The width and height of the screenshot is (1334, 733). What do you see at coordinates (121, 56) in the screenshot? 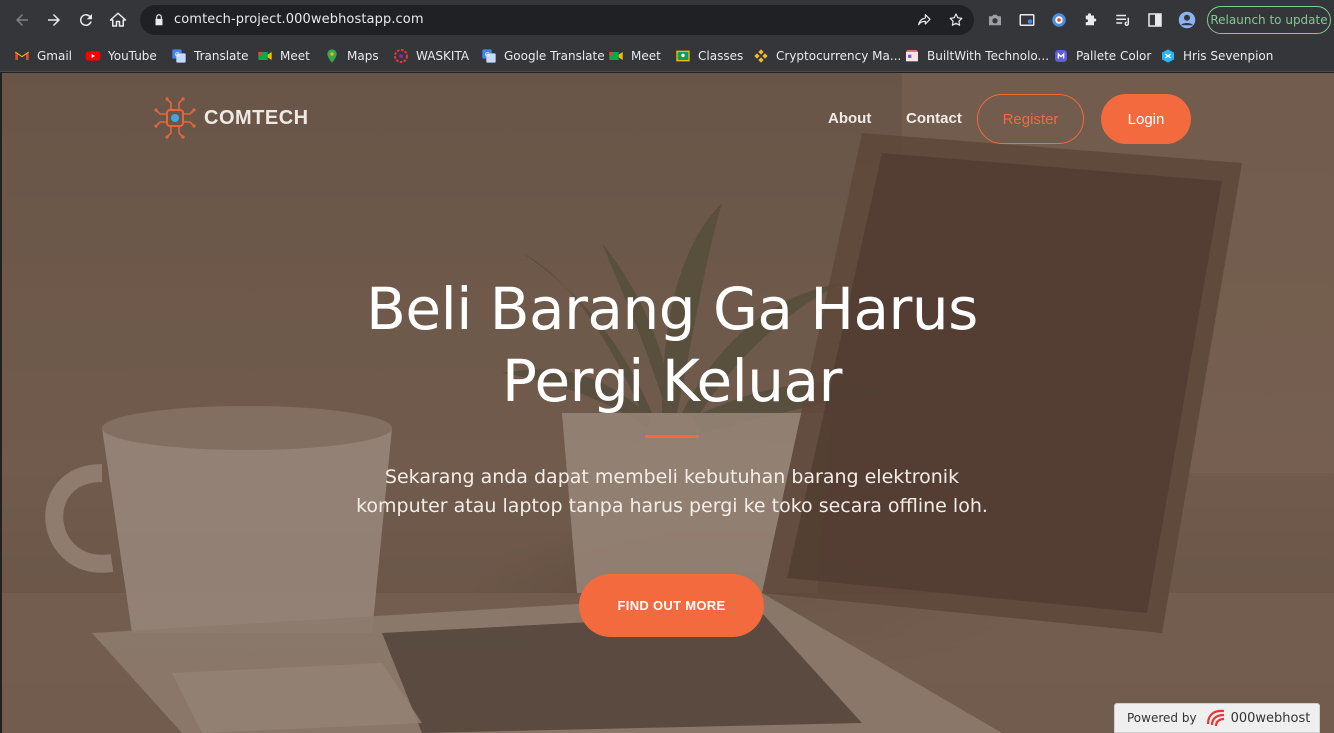
I see `bookmark-youtube: YouTube` at bounding box center [121, 56].